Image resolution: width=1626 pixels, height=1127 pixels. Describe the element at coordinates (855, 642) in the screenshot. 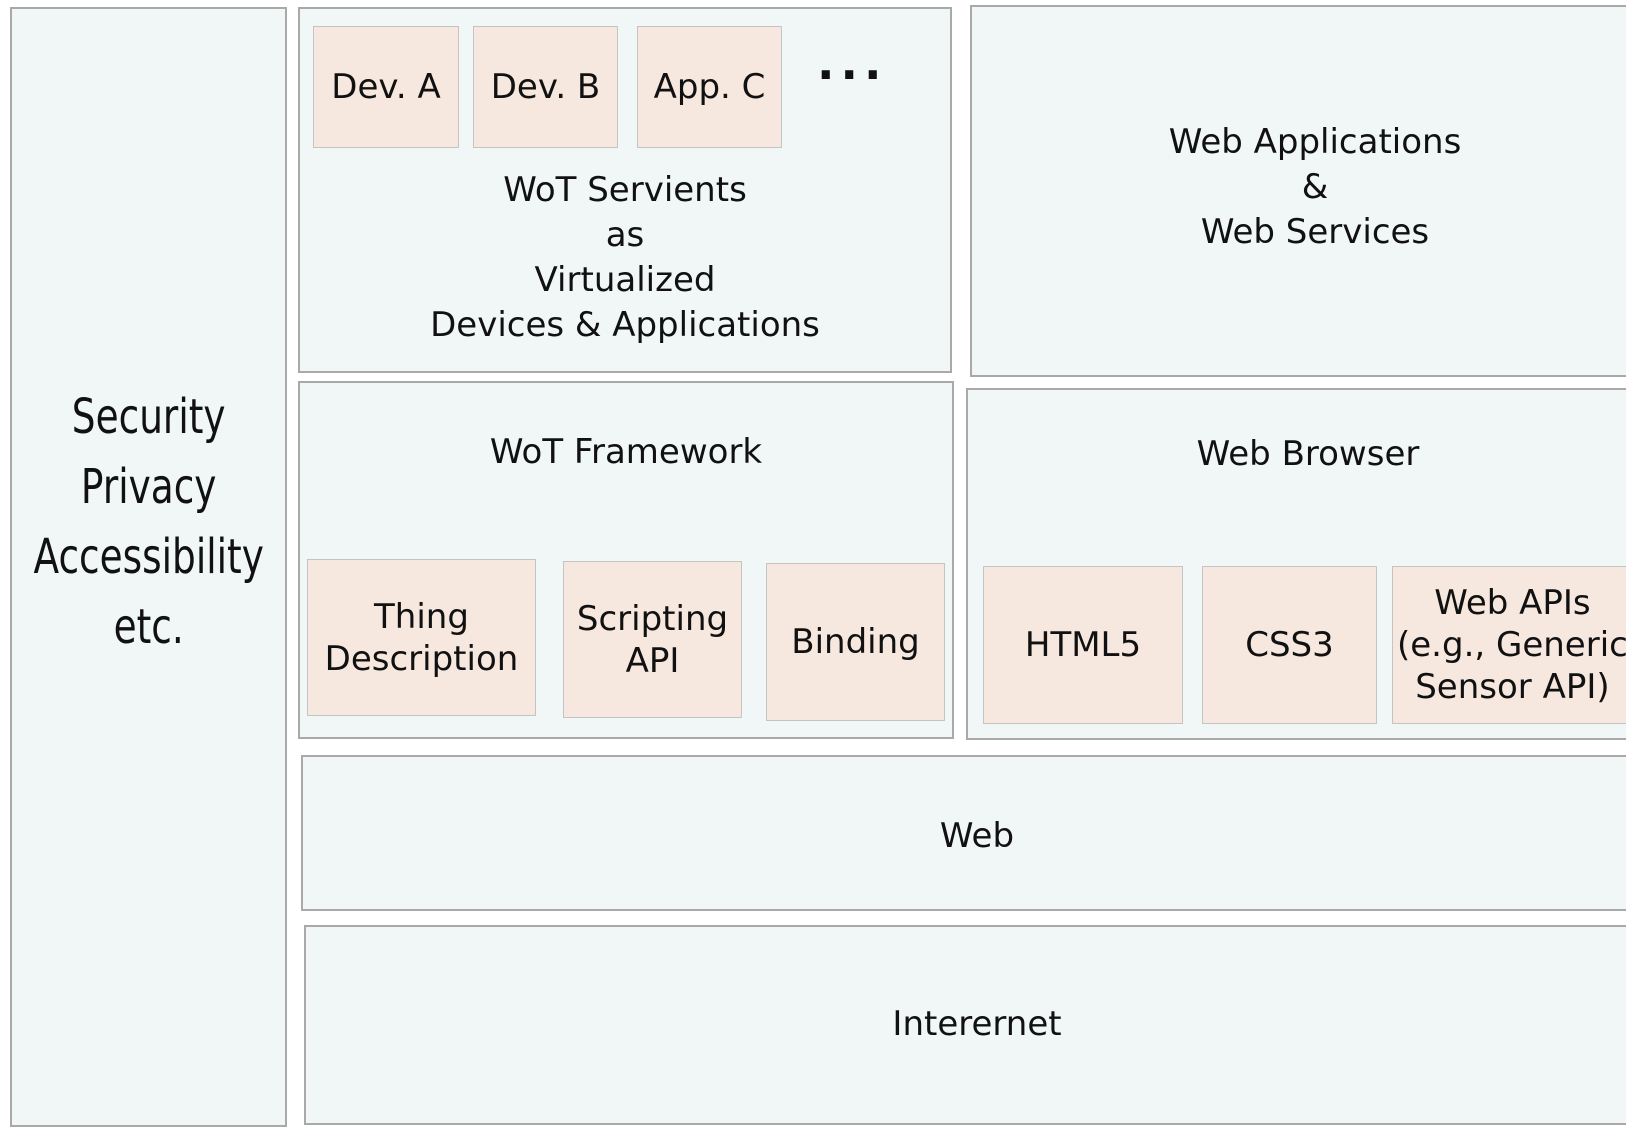

I see `framework-binding: Binding` at that location.